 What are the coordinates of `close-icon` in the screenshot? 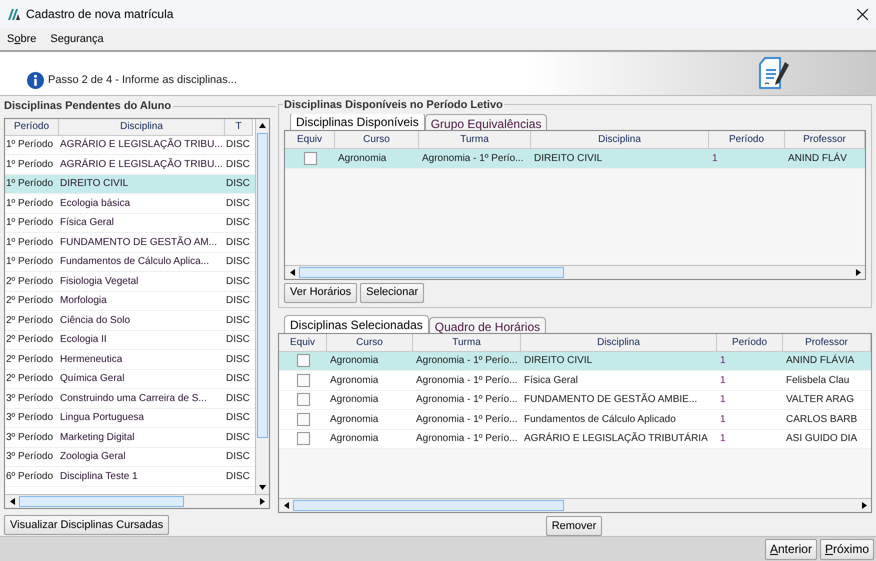 It's located at (862, 14).